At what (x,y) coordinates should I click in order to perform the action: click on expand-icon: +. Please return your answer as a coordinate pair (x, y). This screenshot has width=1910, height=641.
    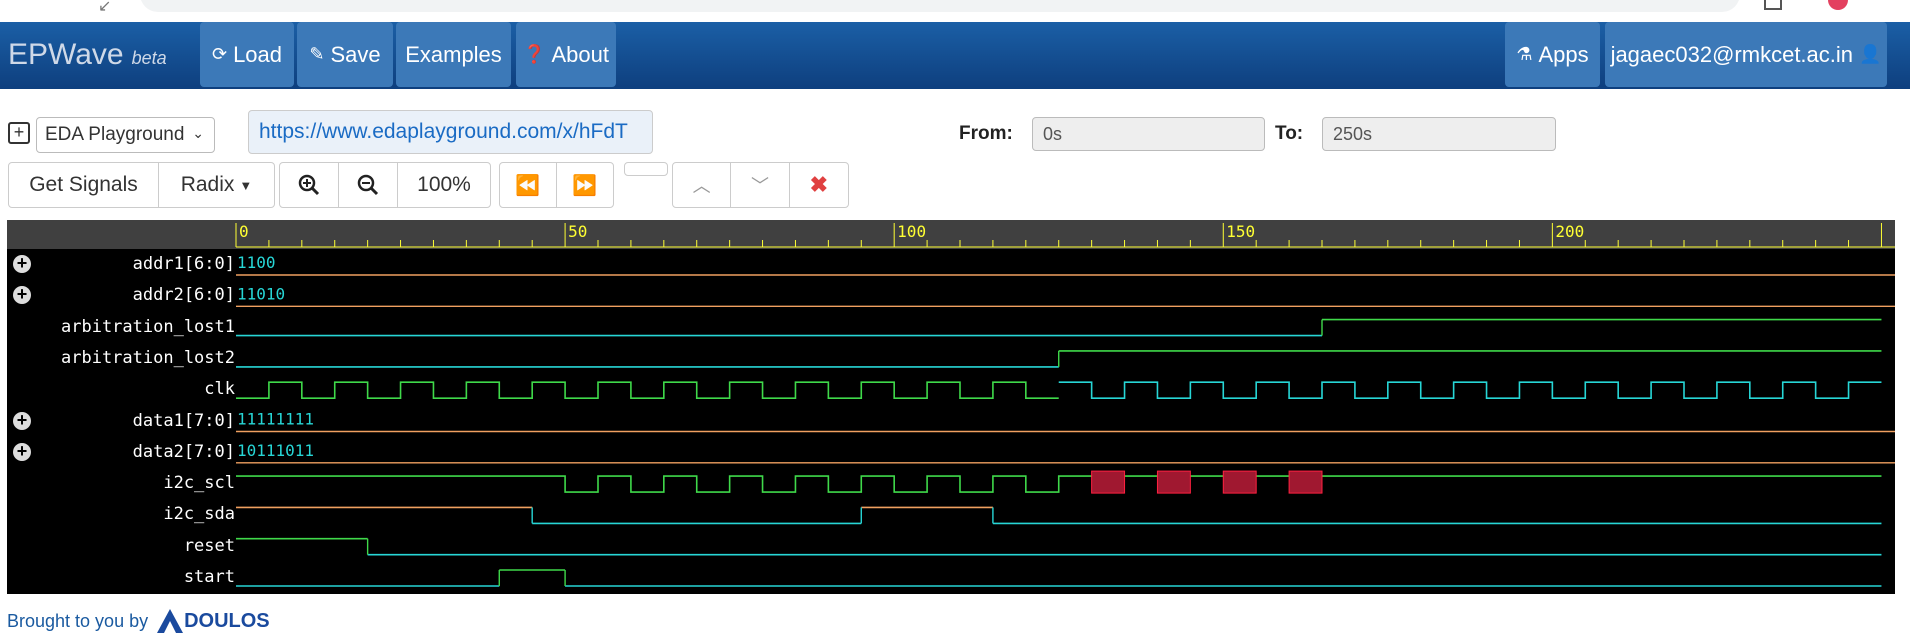
    Looking at the image, I should click on (19, 133).